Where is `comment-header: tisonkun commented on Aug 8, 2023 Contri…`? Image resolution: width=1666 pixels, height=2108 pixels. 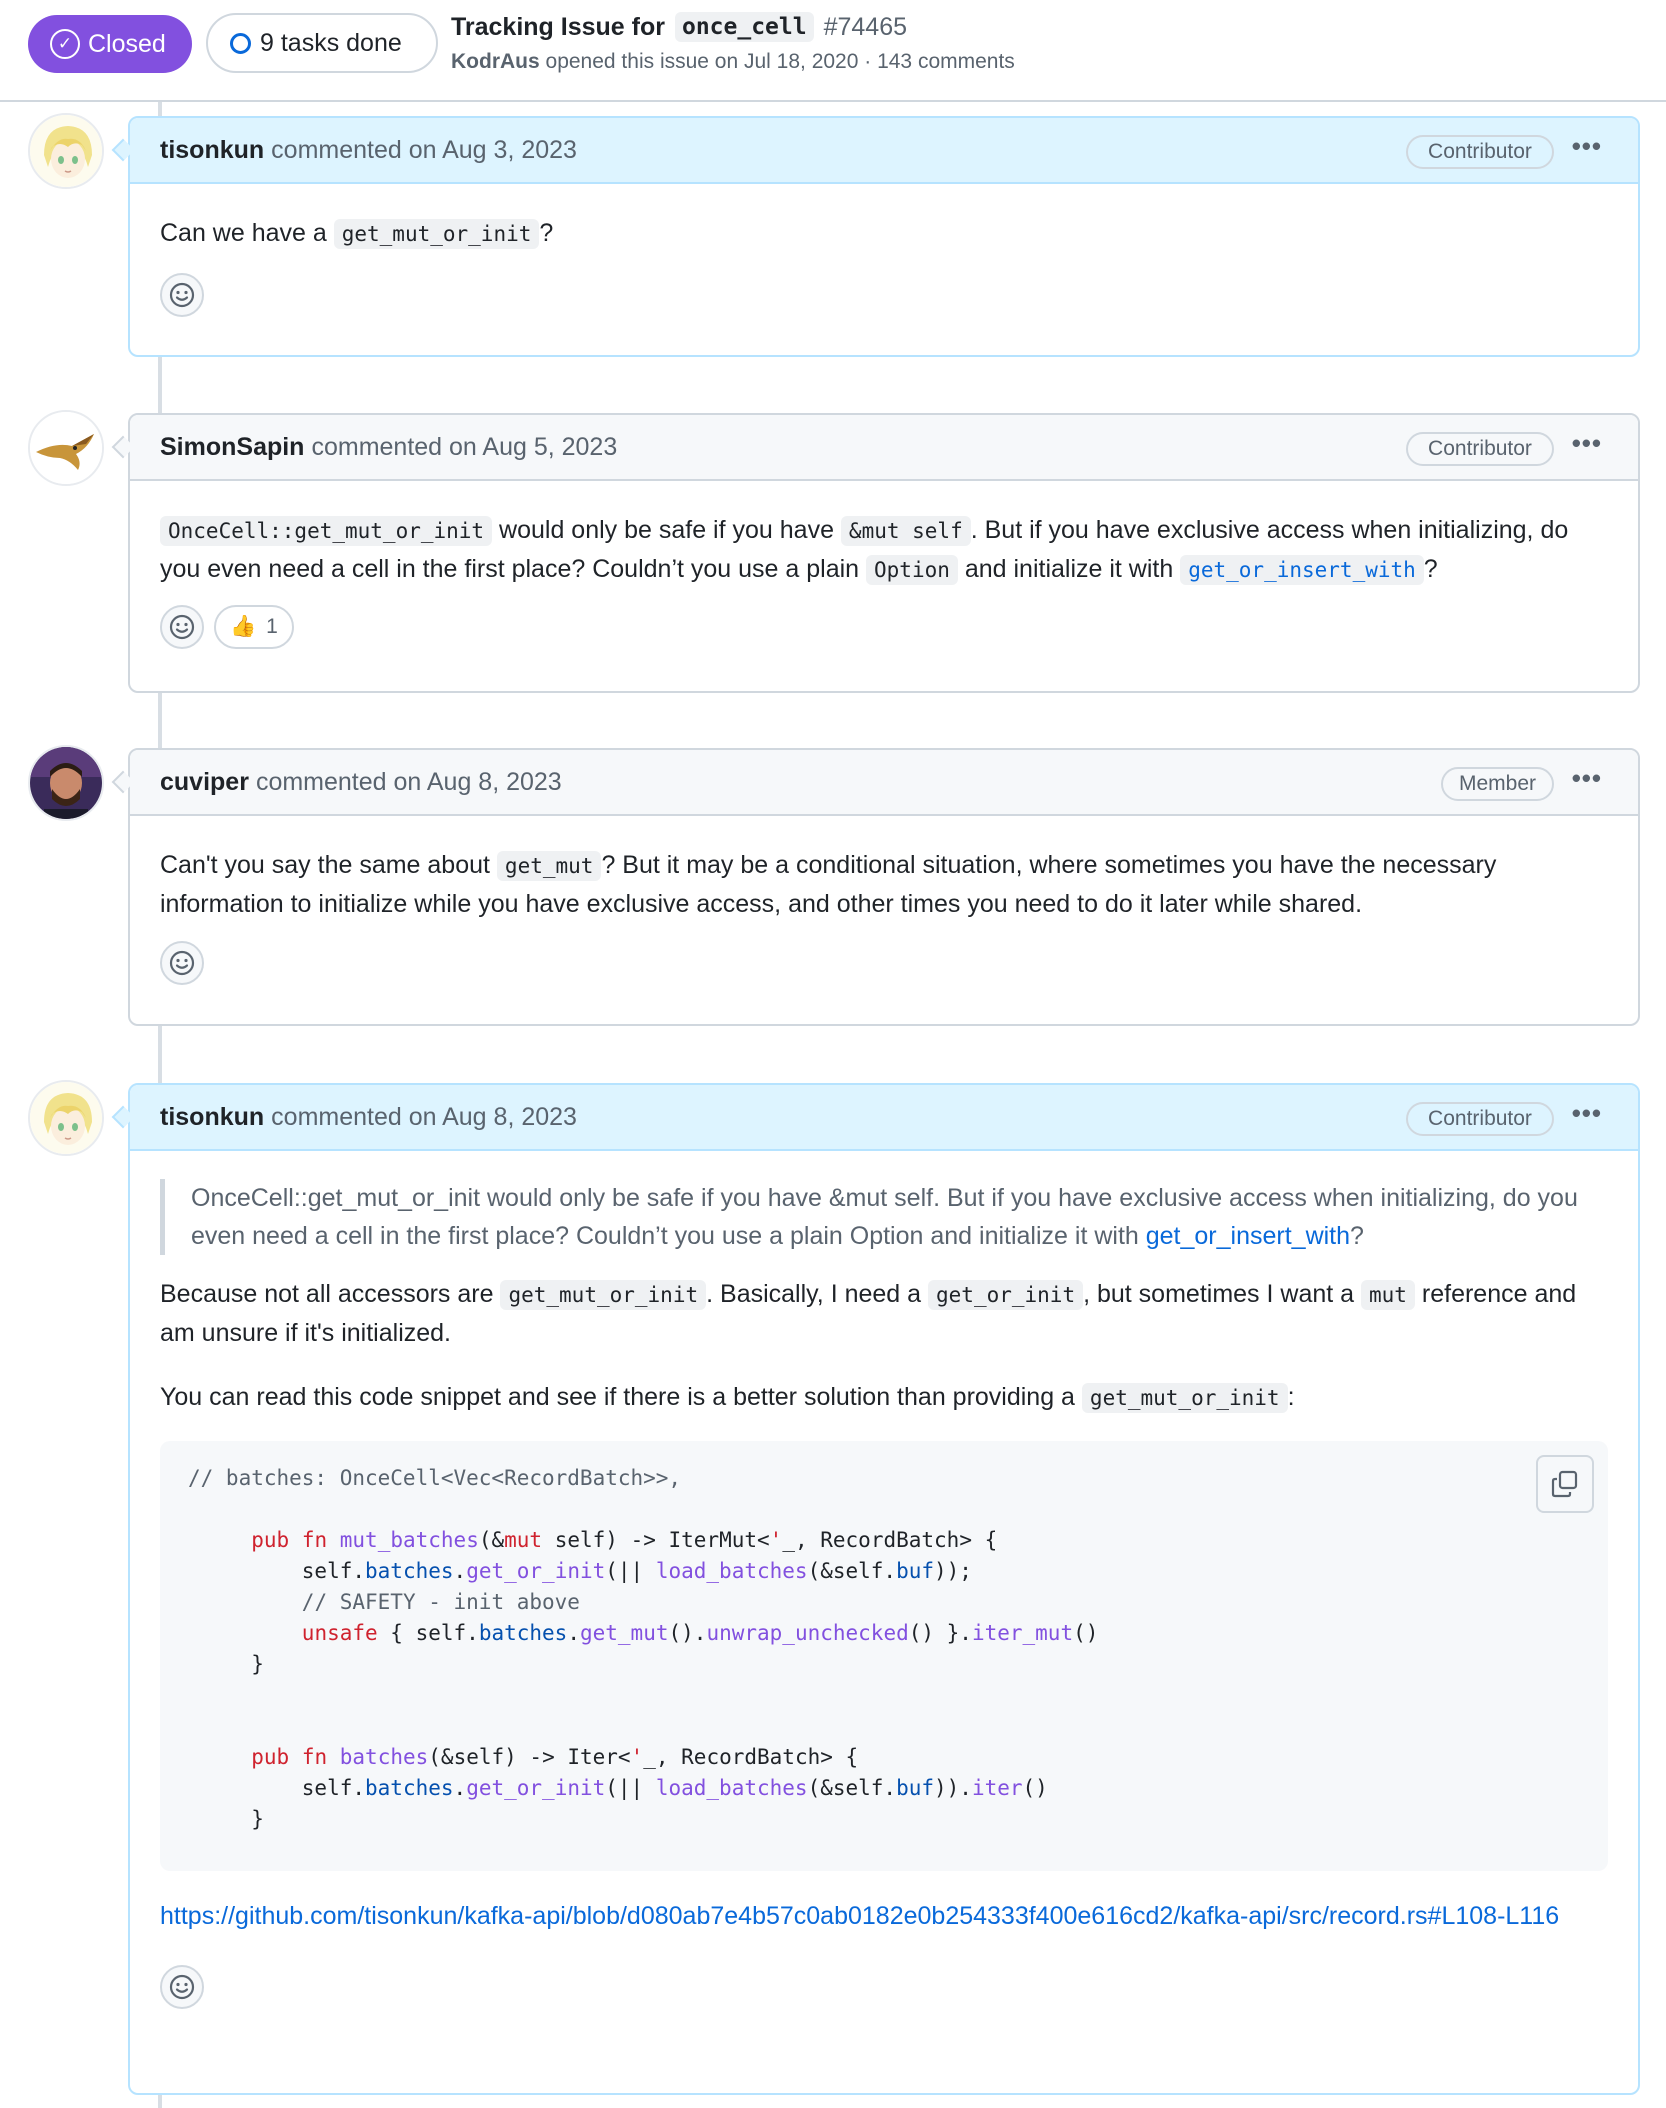
comment-header: tisonkun commented on Aug 8, 2023 Contri… is located at coordinates (874, 1118).